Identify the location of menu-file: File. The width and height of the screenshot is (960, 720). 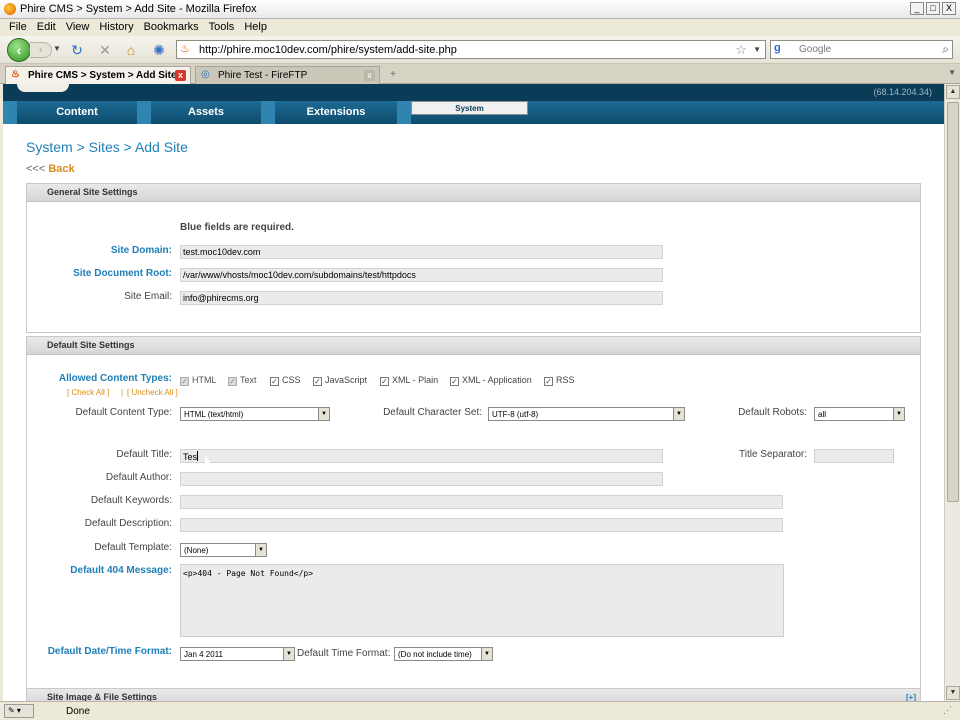
(18, 27).